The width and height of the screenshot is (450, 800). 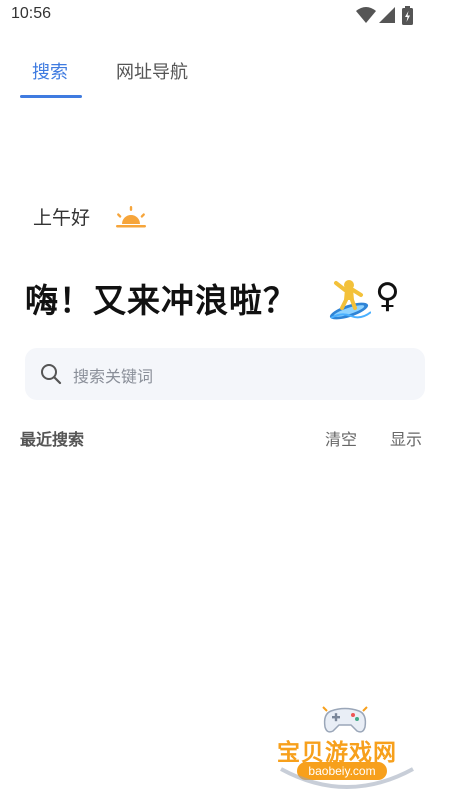 What do you see at coordinates (350, 300) in the screenshot?
I see `surfer-icon` at bounding box center [350, 300].